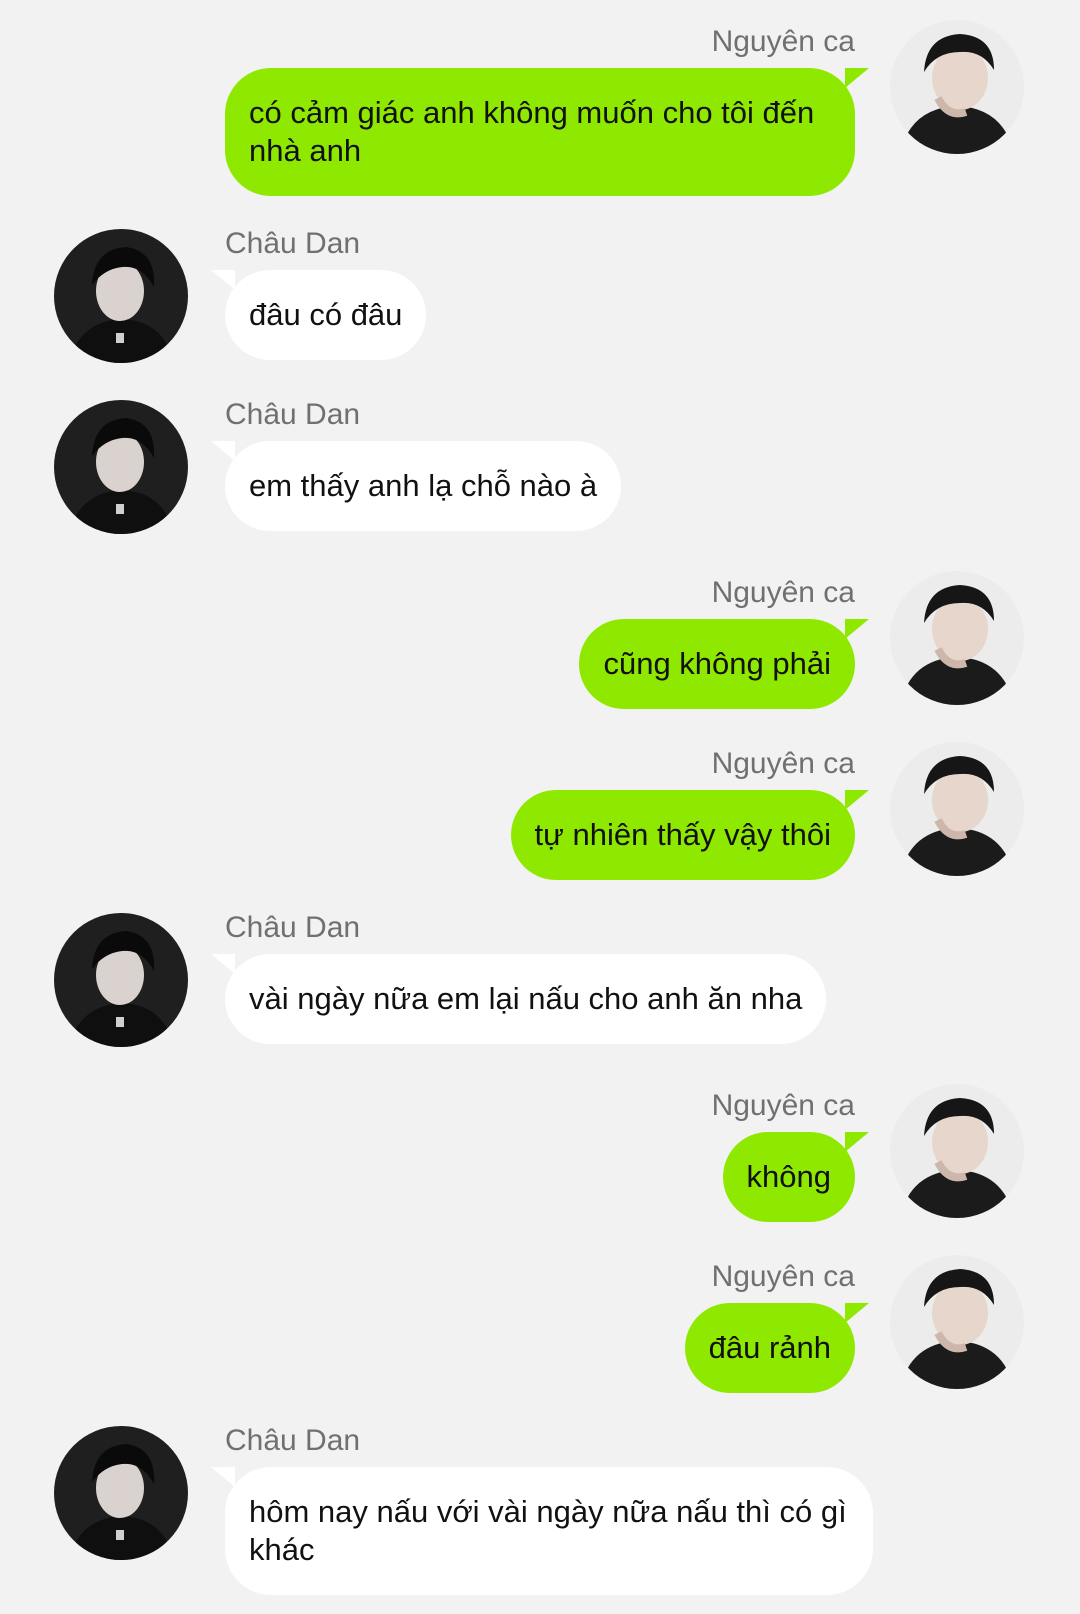 Image resolution: width=1080 pixels, height=1614 pixels. What do you see at coordinates (788, 1177) in the screenshot?
I see `message-bubble: không` at bounding box center [788, 1177].